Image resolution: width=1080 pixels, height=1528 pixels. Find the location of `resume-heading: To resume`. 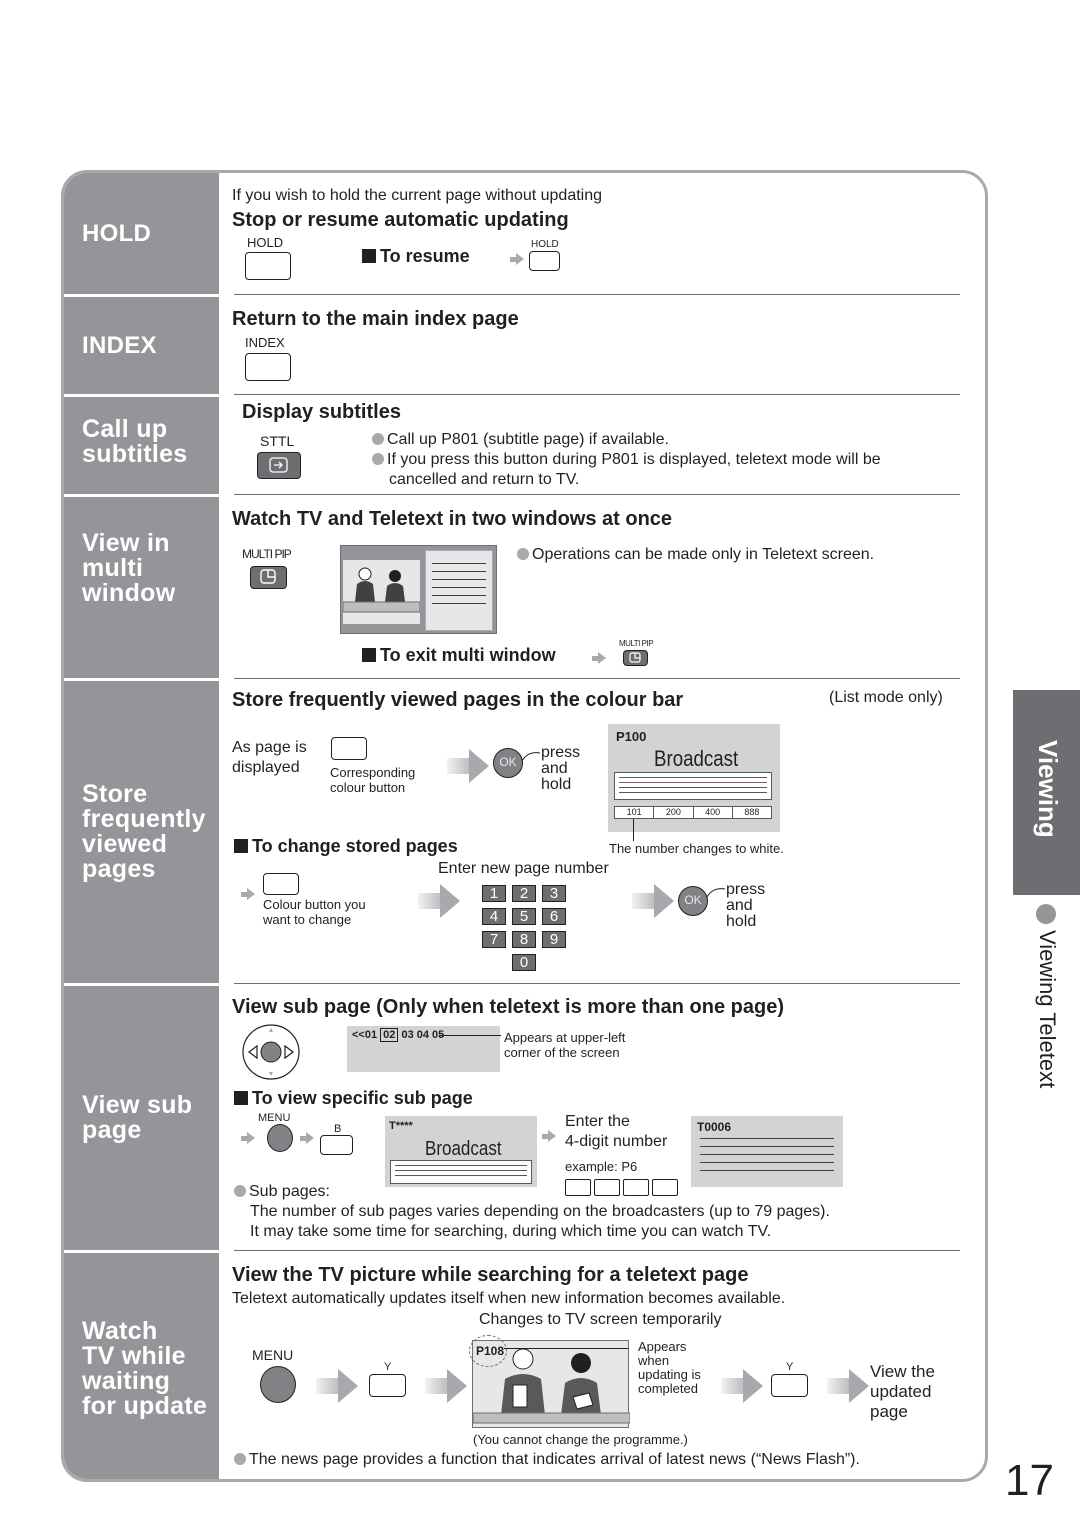

resume-heading: To resume is located at coordinates (416, 256).